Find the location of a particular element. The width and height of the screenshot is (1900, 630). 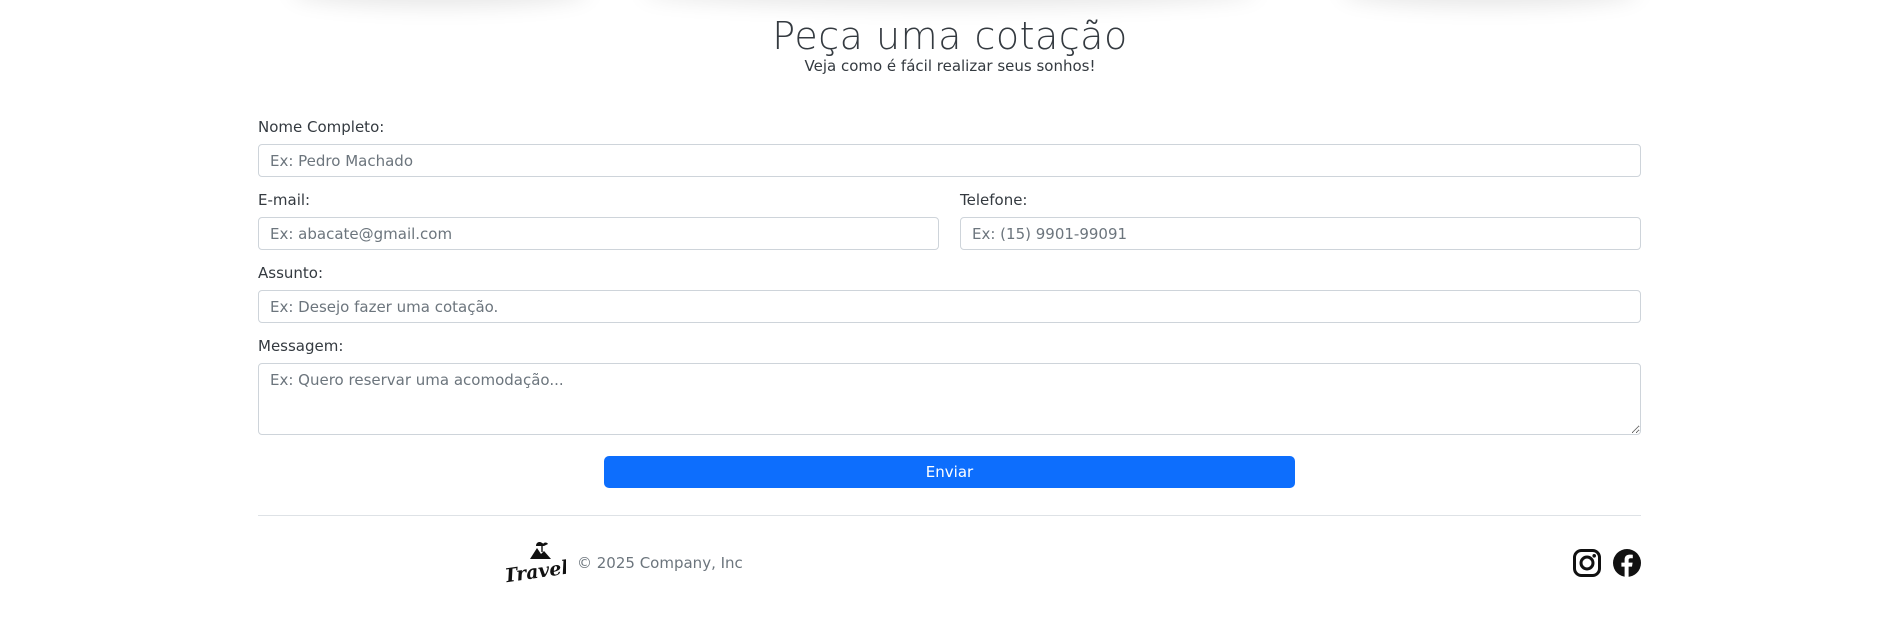

email-label: E-mail: is located at coordinates (284, 200).